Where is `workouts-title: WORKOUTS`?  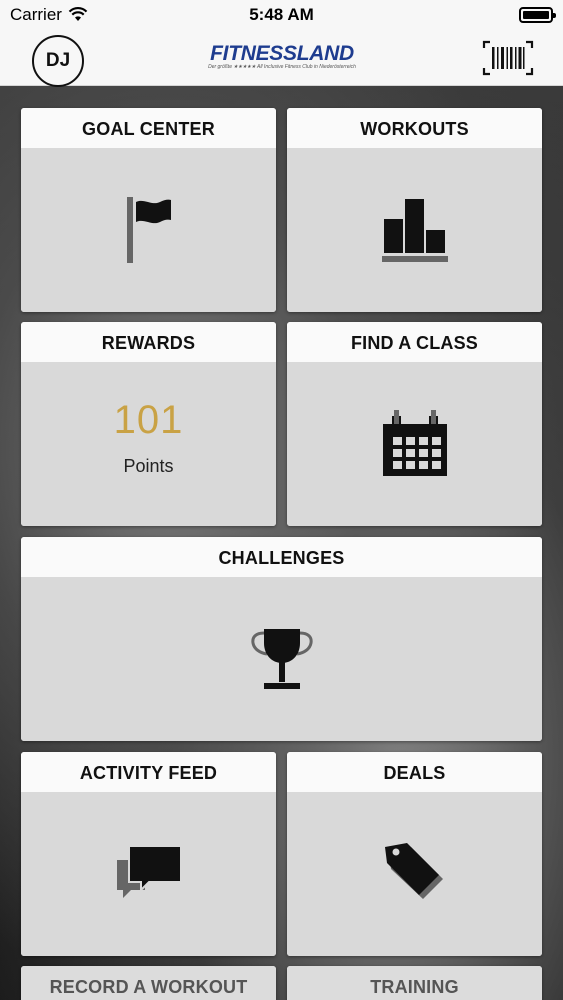
workouts-title: WORKOUTS is located at coordinates (414, 128).